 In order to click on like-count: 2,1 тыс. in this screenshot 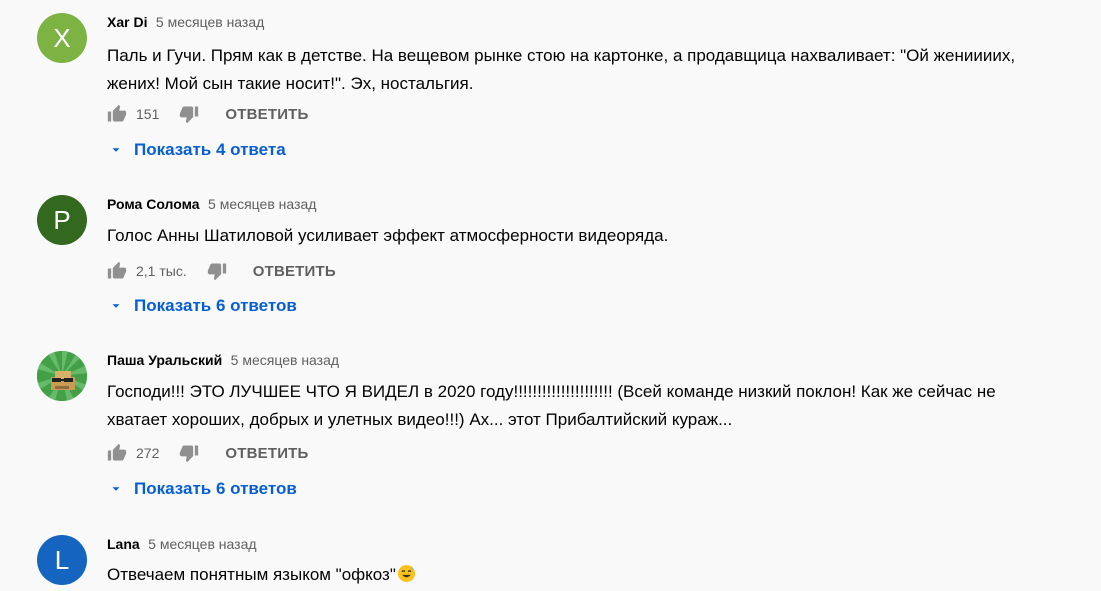, I will do `click(161, 271)`.